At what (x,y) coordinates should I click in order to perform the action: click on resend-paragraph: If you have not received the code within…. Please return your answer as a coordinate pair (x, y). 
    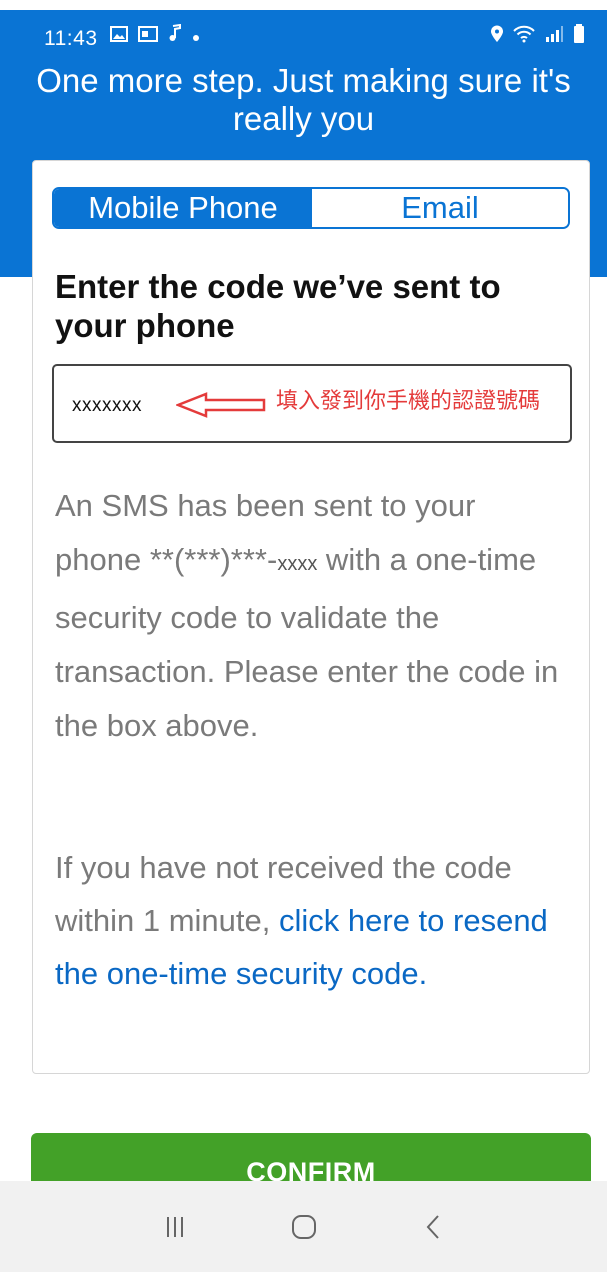
    Looking at the image, I should click on (312, 920).